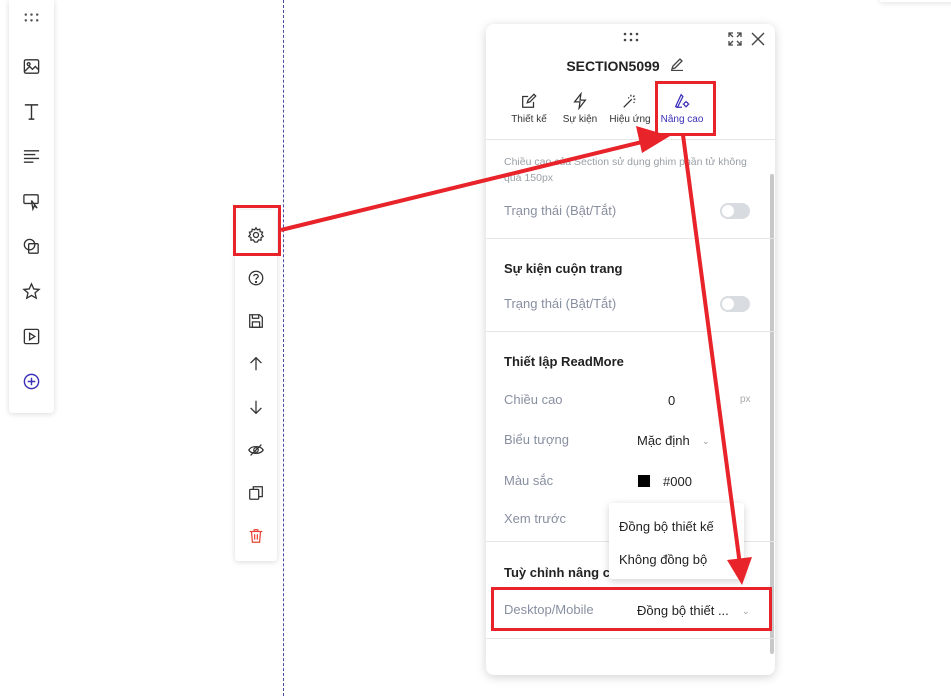 This screenshot has width=951, height=696. Describe the element at coordinates (31, 156) in the screenshot. I see `paragraph-icon` at that location.